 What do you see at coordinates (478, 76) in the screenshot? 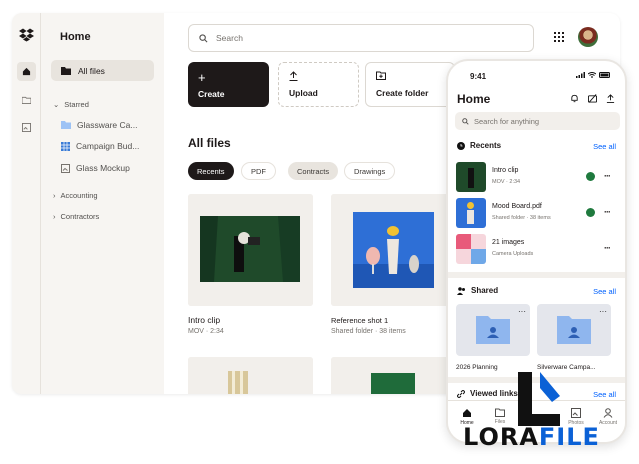
I see `status-time: 9:41` at bounding box center [478, 76].